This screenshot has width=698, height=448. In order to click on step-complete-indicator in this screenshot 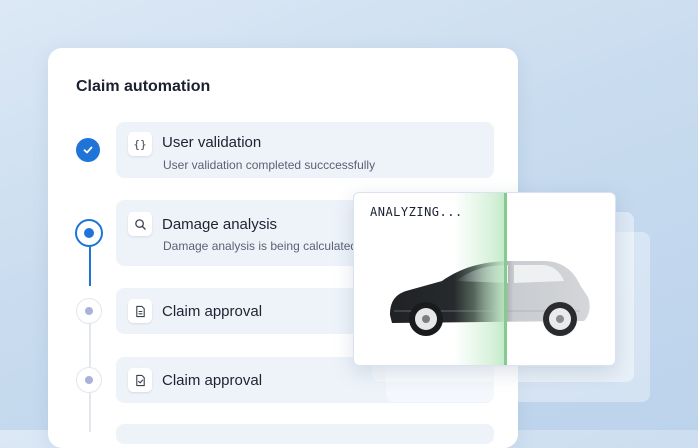, I will do `click(88, 150)`.